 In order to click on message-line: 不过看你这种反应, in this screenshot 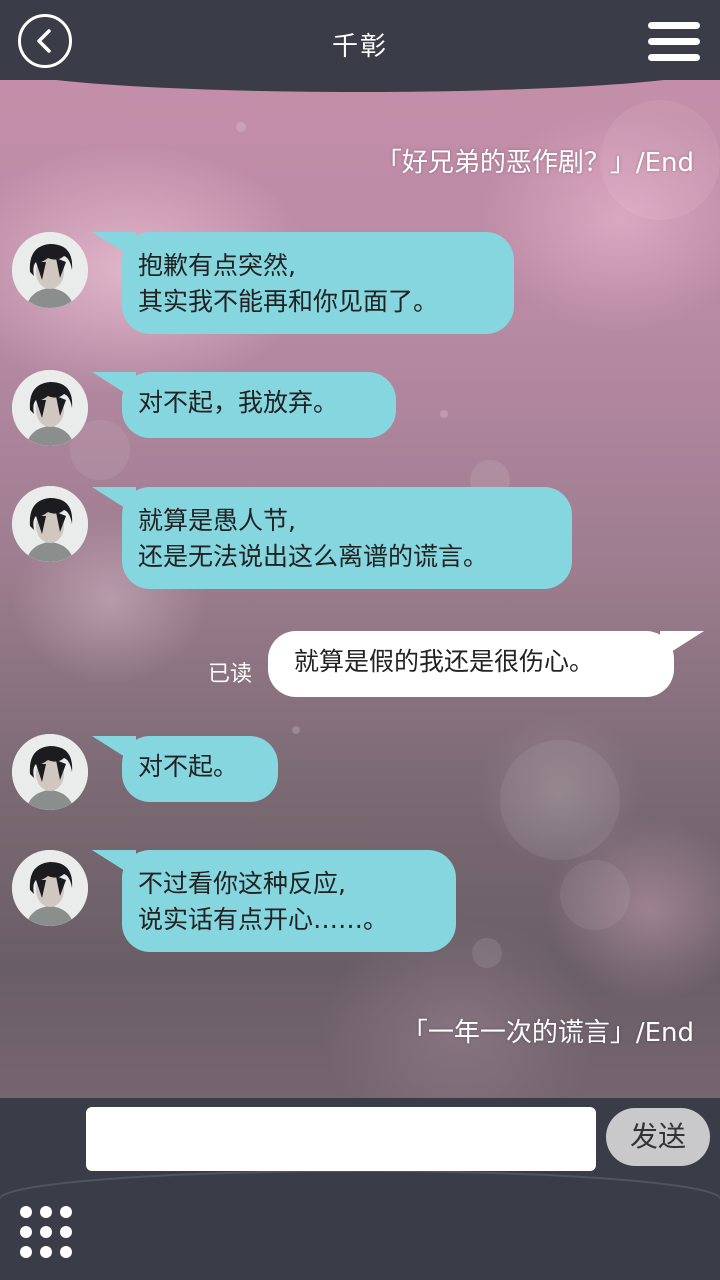, I will do `click(242, 883)`.